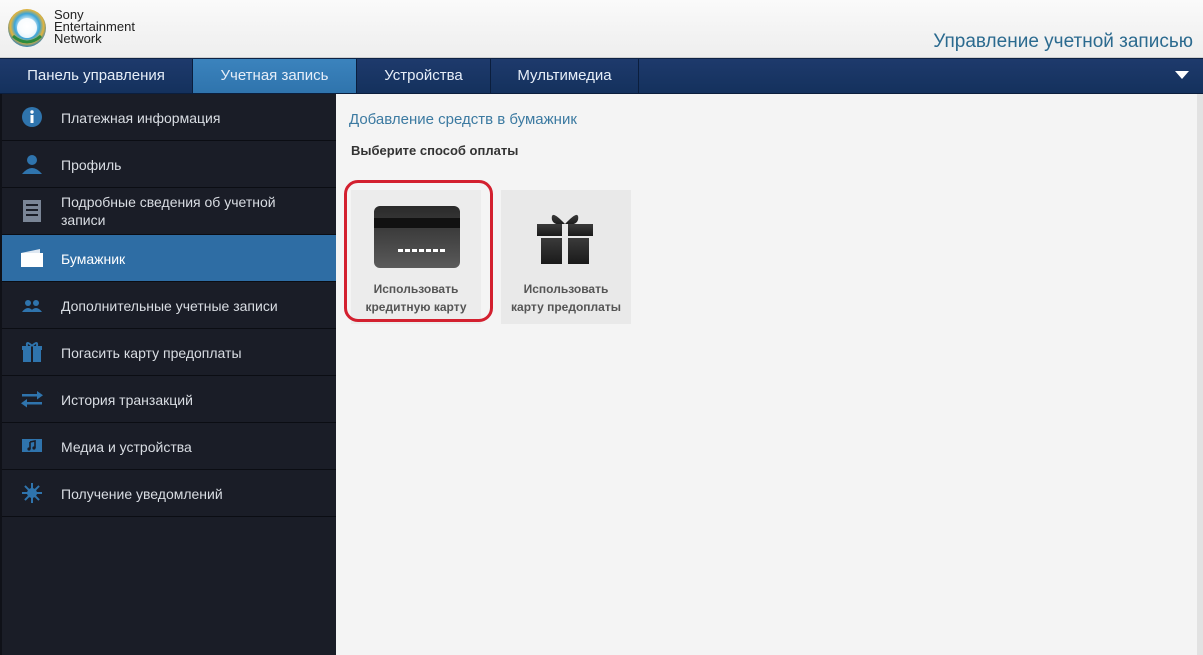 The width and height of the screenshot is (1203, 655). I want to click on transfer-arrows-icon, so click(32, 399).